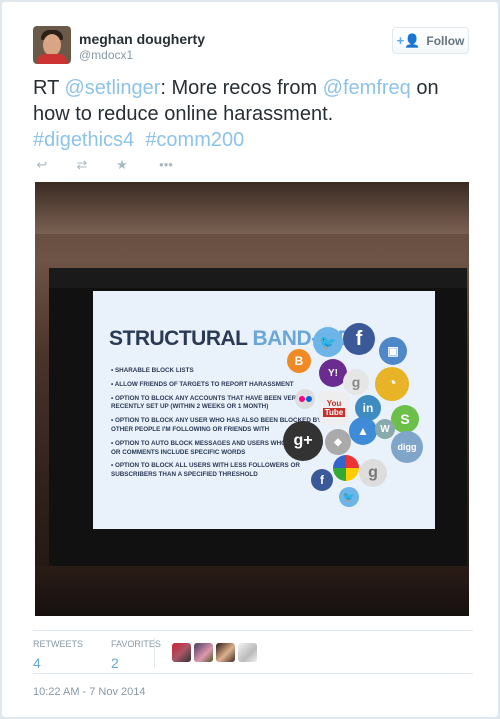 Image resolution: width=500 pixels, height=719 pixels. Describe the element at coordinates (299, 361) in the screenshot. I see `blogger-icon: B` at that location.